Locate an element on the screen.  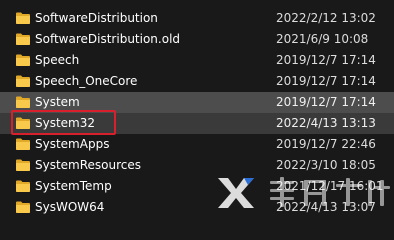
file-name: SoftwareDistribution.old is located at coordinates (108, 39).